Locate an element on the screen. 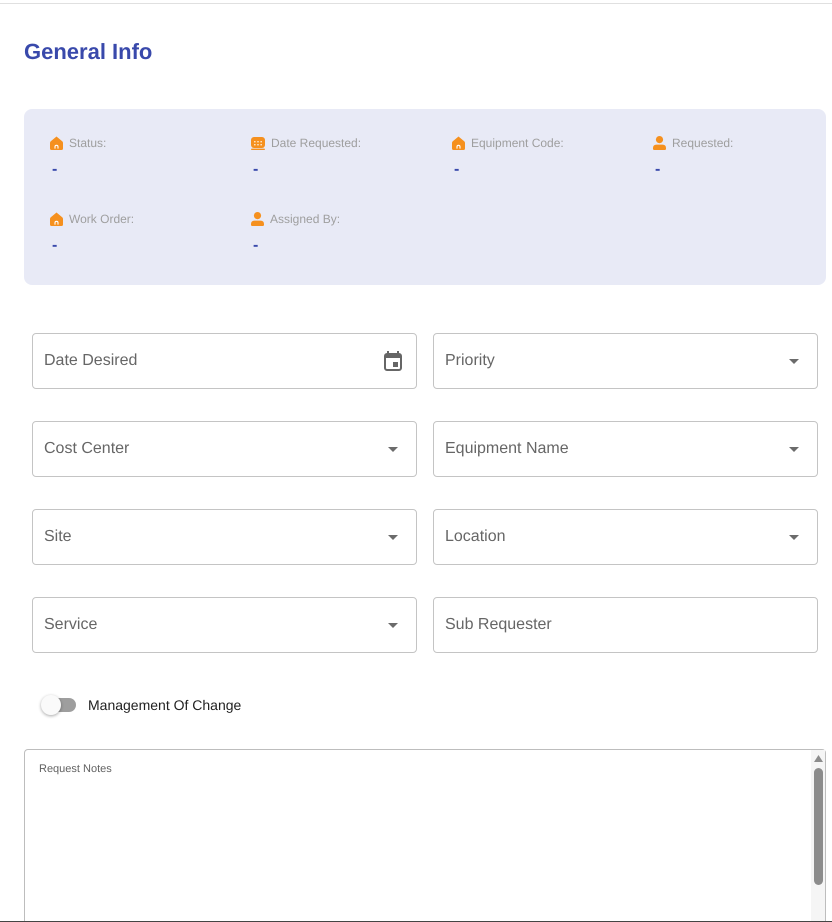  scrollbar-thumb is located at coordinates (818, 826).